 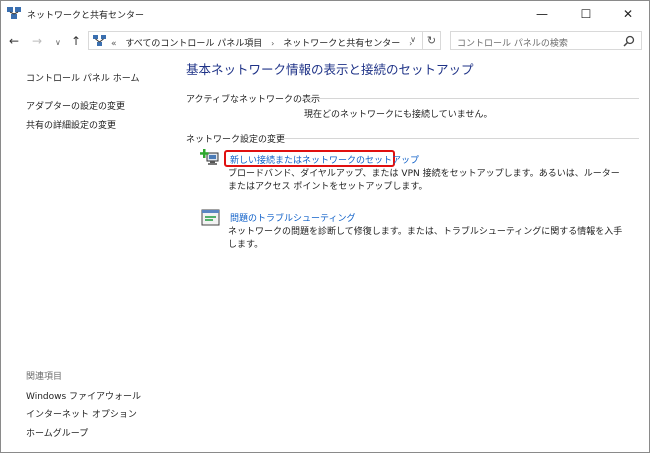 What do you see at coordinates (57, 432) in the screenshot?
I see `related-homegroup: ホームグループ` at bounding box center [57, 432].